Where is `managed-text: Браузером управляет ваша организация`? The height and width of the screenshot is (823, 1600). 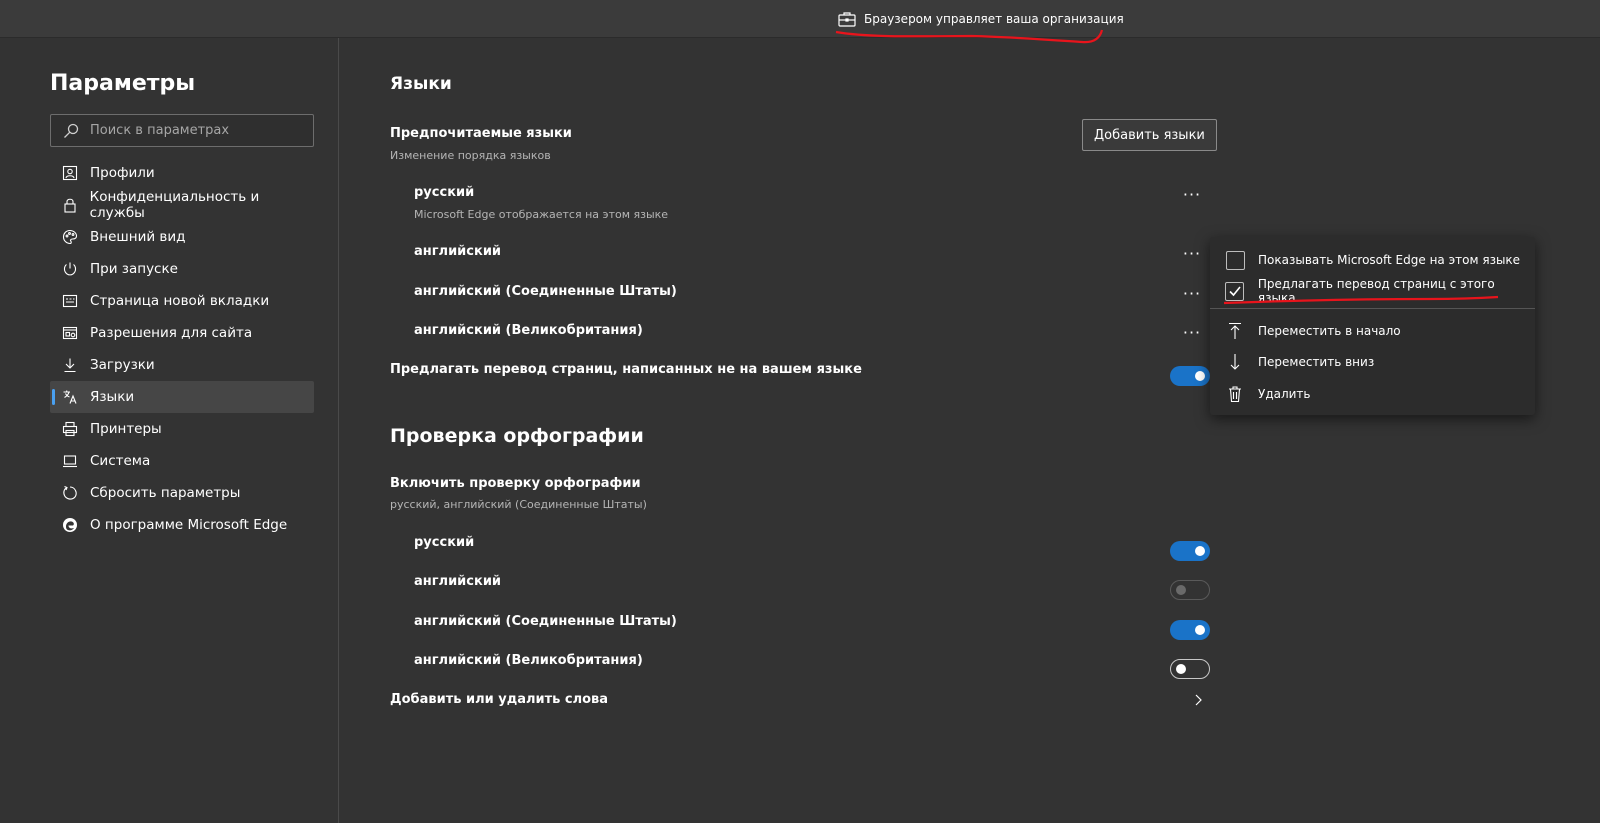 managed-text: Браузером управляет ваша организация is located at coordinates (994, 19).